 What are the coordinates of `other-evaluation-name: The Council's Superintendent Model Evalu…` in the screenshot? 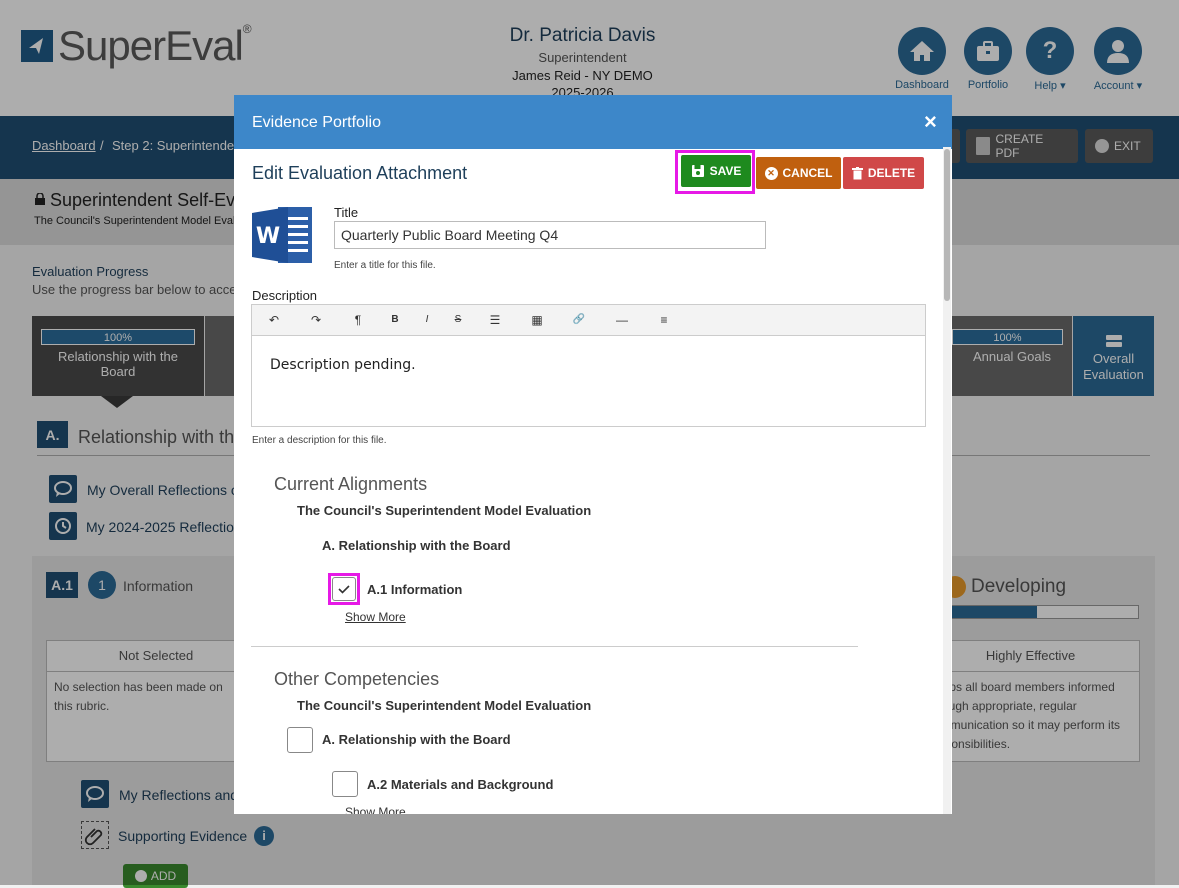 It's located at (444, 705).